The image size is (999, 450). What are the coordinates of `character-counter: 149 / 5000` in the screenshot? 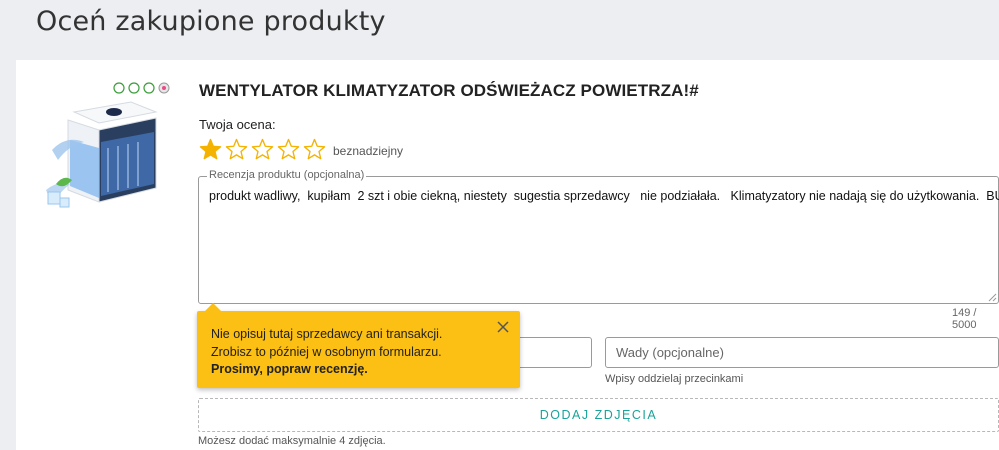 It's located at (964, 319).